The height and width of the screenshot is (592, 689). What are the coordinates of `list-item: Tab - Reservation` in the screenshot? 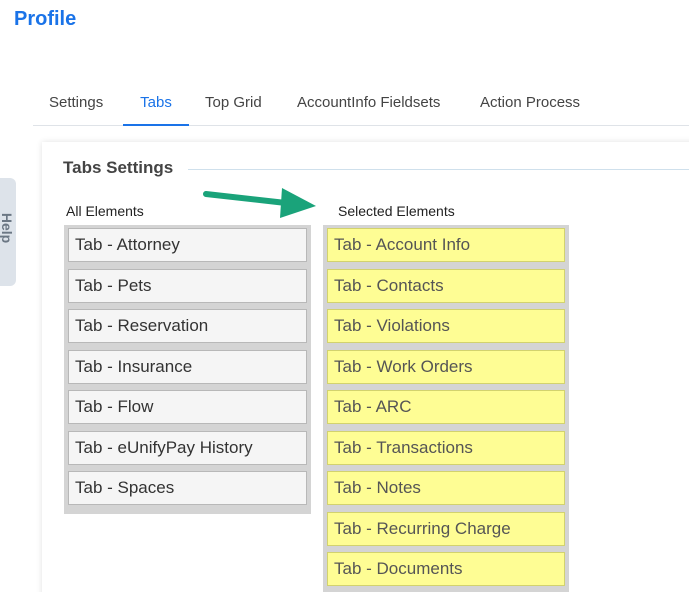 It's located at (187, 326).